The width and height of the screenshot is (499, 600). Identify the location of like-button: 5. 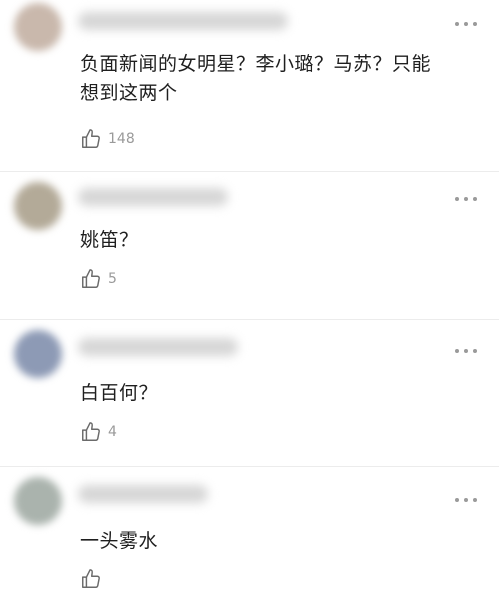
(98, 279).